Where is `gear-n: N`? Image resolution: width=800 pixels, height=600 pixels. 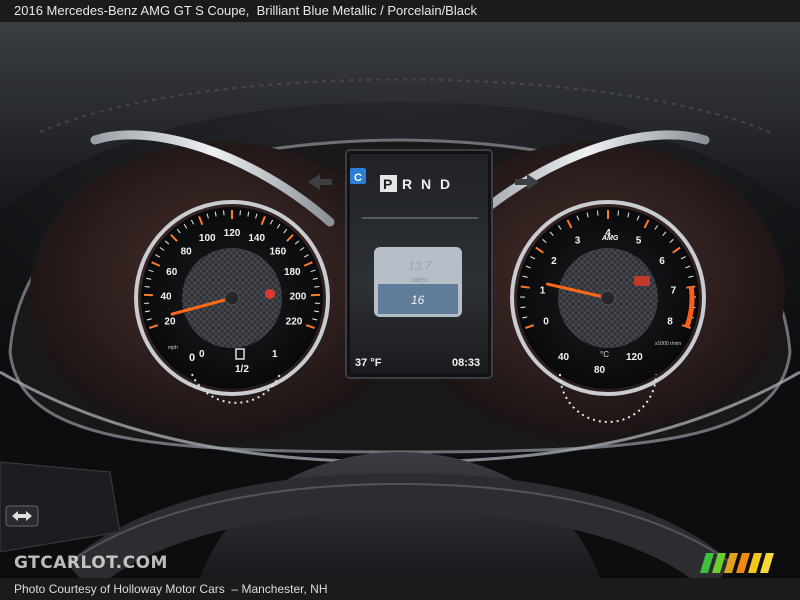
gear-n: N is located at coordinates (426, 184).